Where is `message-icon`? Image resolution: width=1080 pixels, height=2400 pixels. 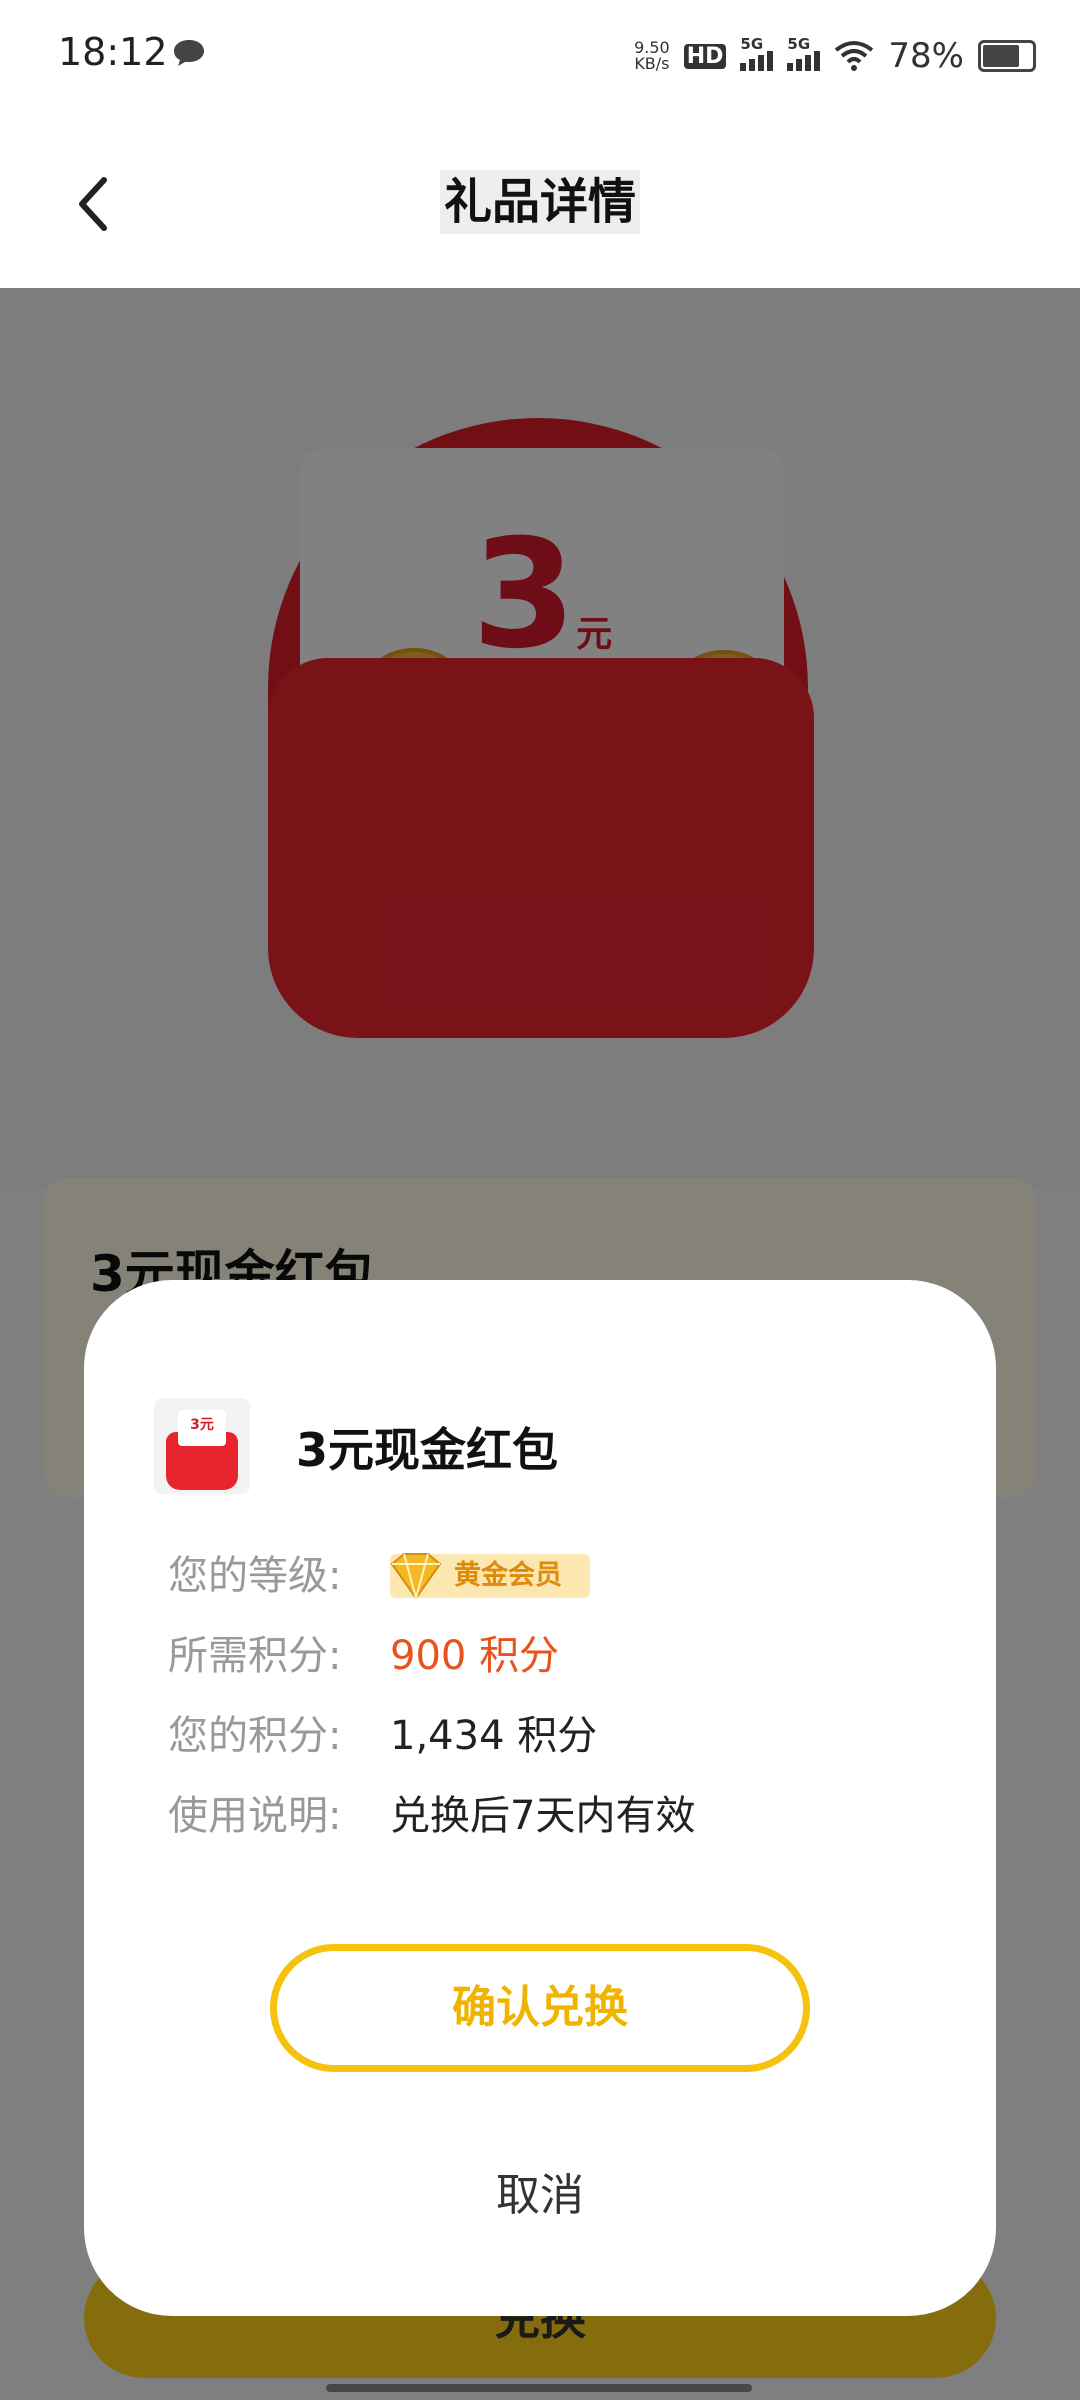
message-icon is located at coordinates (189, 53).